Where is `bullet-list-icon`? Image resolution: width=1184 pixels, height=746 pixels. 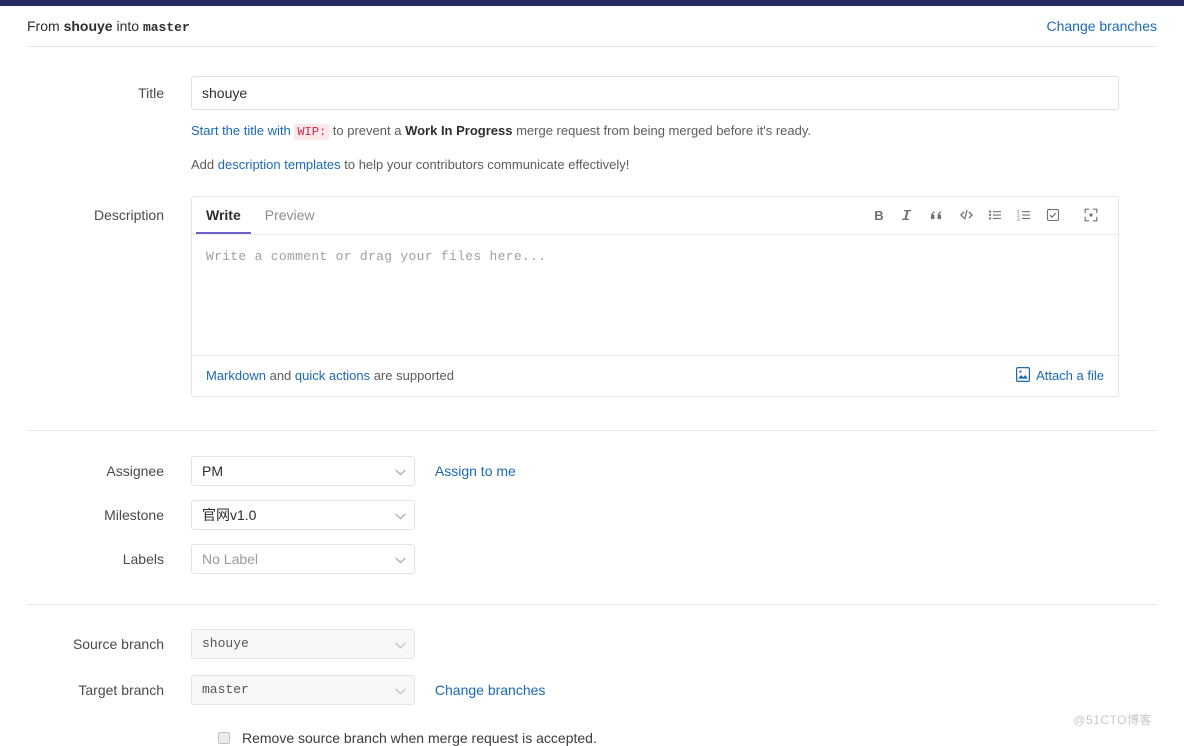
bullet-list-icon is located at coordinates (995, 215).